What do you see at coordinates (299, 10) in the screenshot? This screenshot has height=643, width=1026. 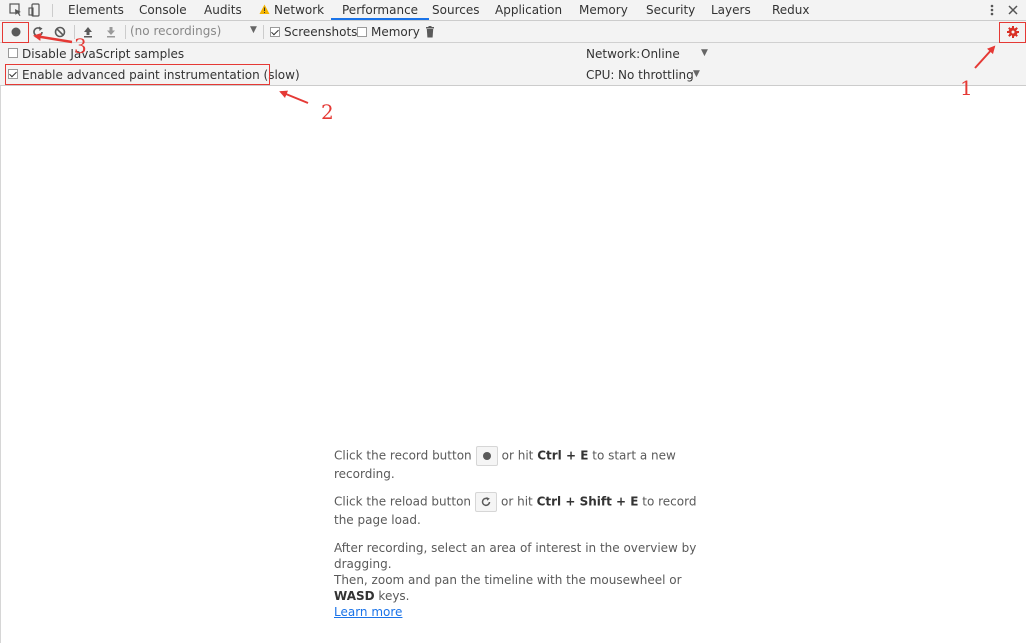 I see `tab-network: Network` at bounding box center [299, 10].